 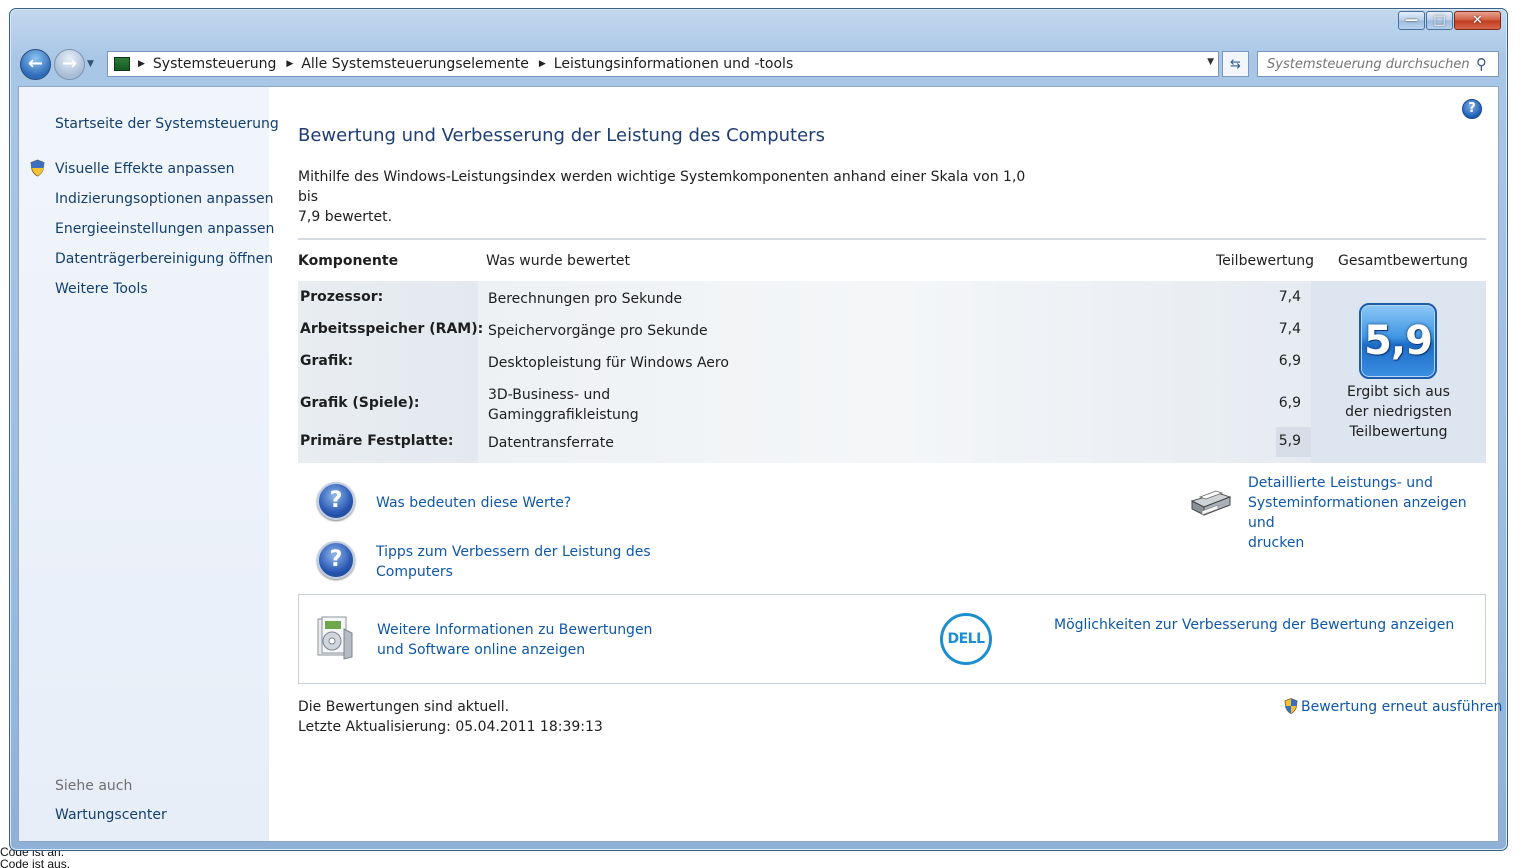 I want to click on maximize-button: □, so click(x=1439, y=20).